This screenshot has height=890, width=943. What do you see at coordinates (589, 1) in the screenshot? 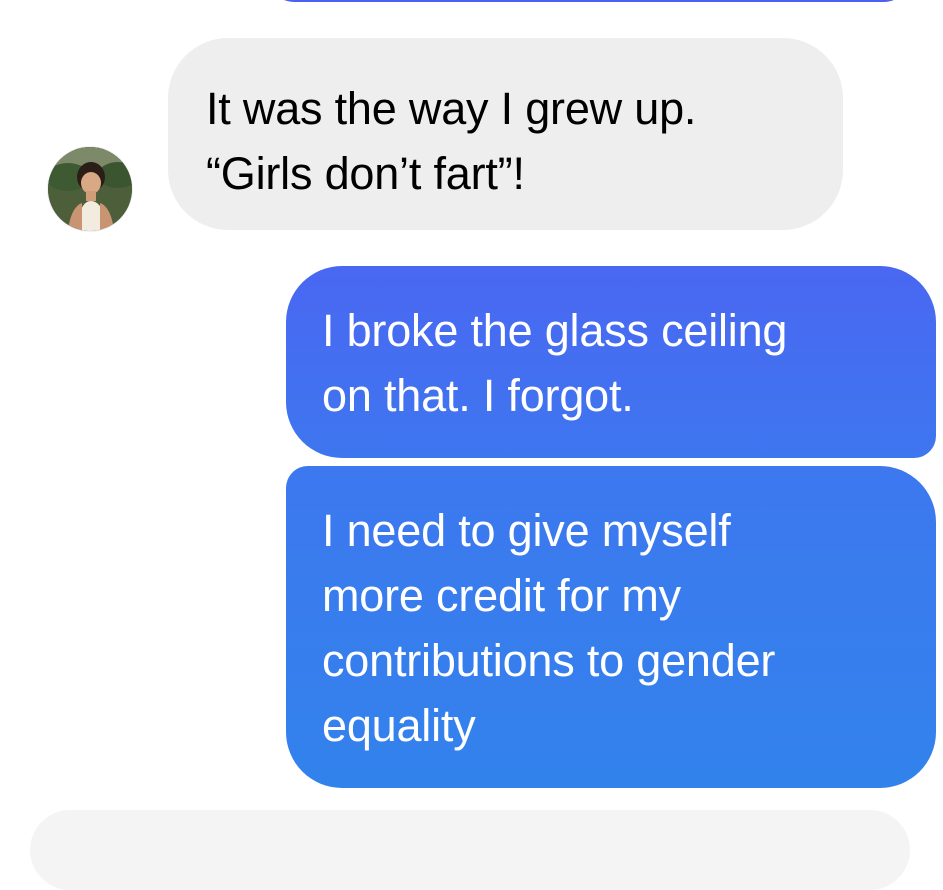
I see `outgoing-message-bubble-partial` at bounding box center [589, 1].